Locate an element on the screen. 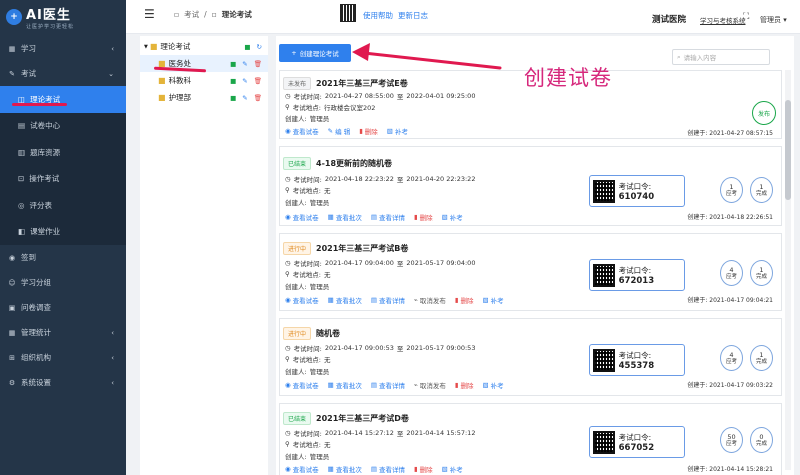 The image size is (800, 475). annotation-text: 创建试卷 is located at coordinates (568, 78).